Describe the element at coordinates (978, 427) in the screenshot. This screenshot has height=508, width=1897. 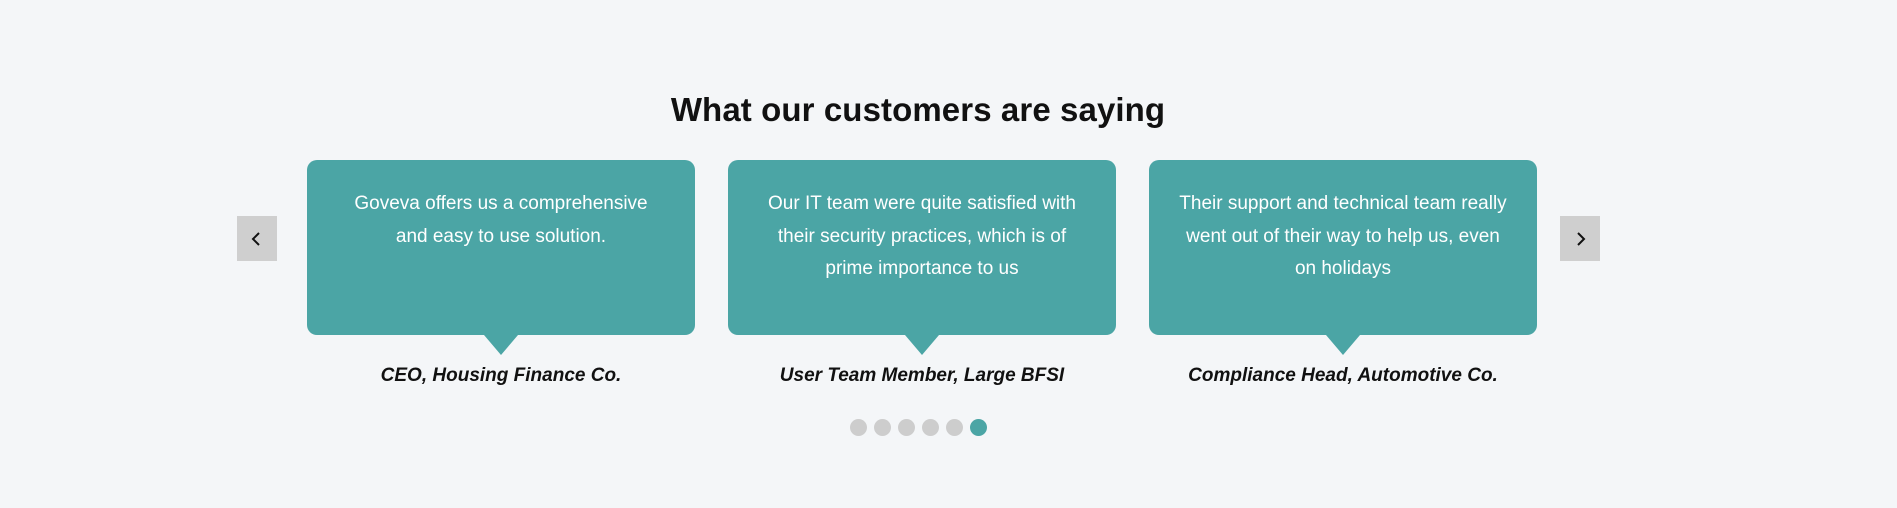
I see `pagination-dot-active` at that location.